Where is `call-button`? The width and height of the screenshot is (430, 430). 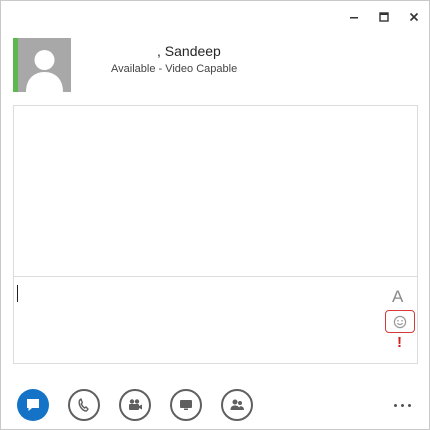 call-button is located at coordinates (84, 405).